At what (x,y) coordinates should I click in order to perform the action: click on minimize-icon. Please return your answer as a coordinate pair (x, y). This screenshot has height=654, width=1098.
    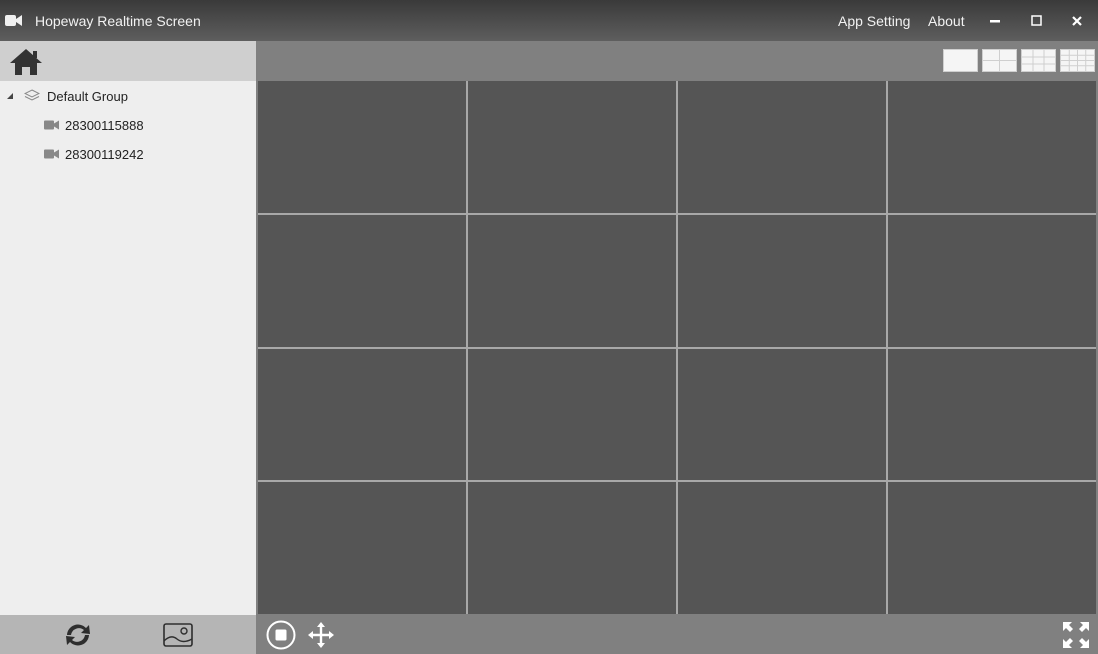
    Looking at the image, I should click on (995, 21).